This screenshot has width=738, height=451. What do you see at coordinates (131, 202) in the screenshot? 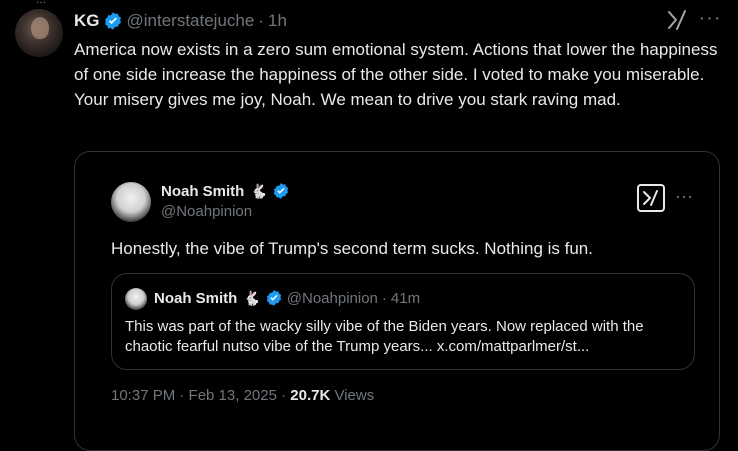
I see `quoted-author-avatar` at bounding box center [131, 202].